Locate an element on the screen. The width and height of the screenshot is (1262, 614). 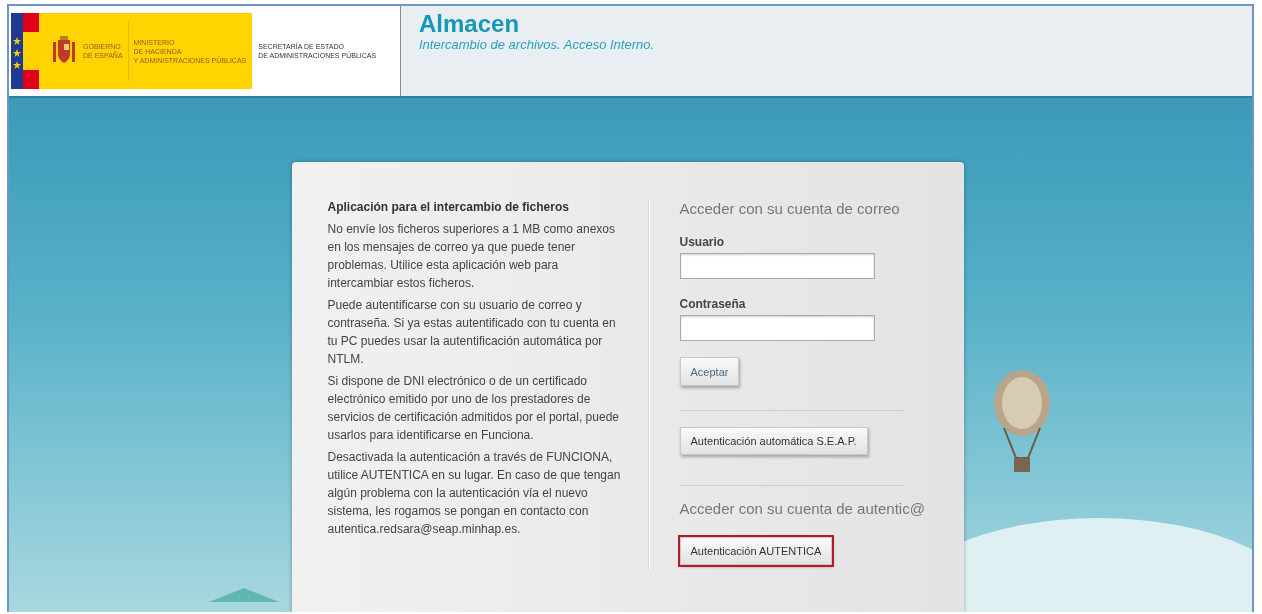
autentica-button: Autenticación AUTENTICA is located at coordinates (756, 551).